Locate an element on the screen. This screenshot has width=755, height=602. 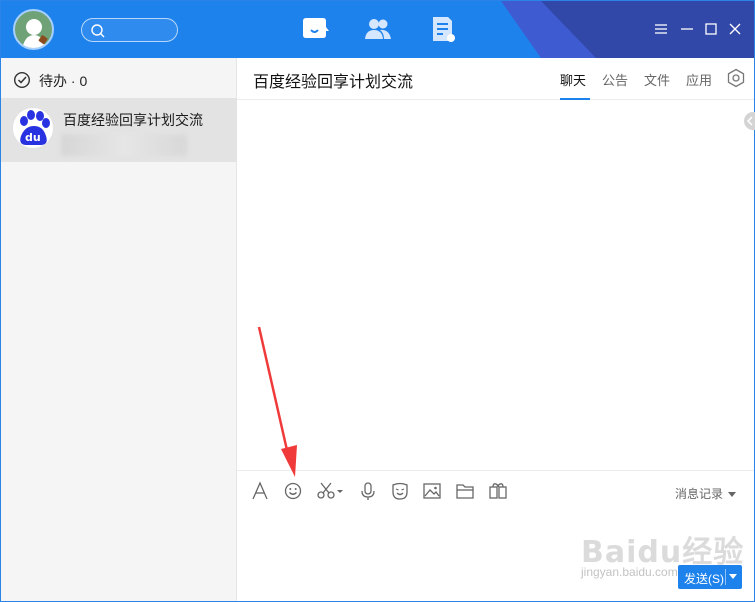
svg-text: du is located at coordinates (33, 137).